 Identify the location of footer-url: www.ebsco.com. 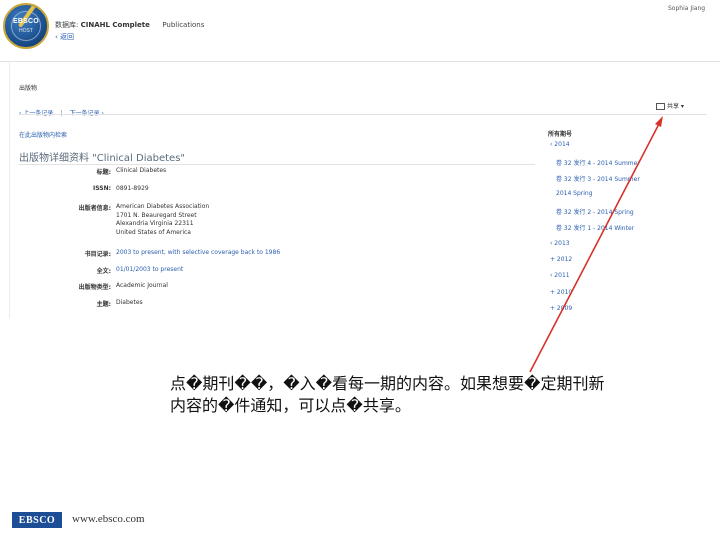
(108, 519).